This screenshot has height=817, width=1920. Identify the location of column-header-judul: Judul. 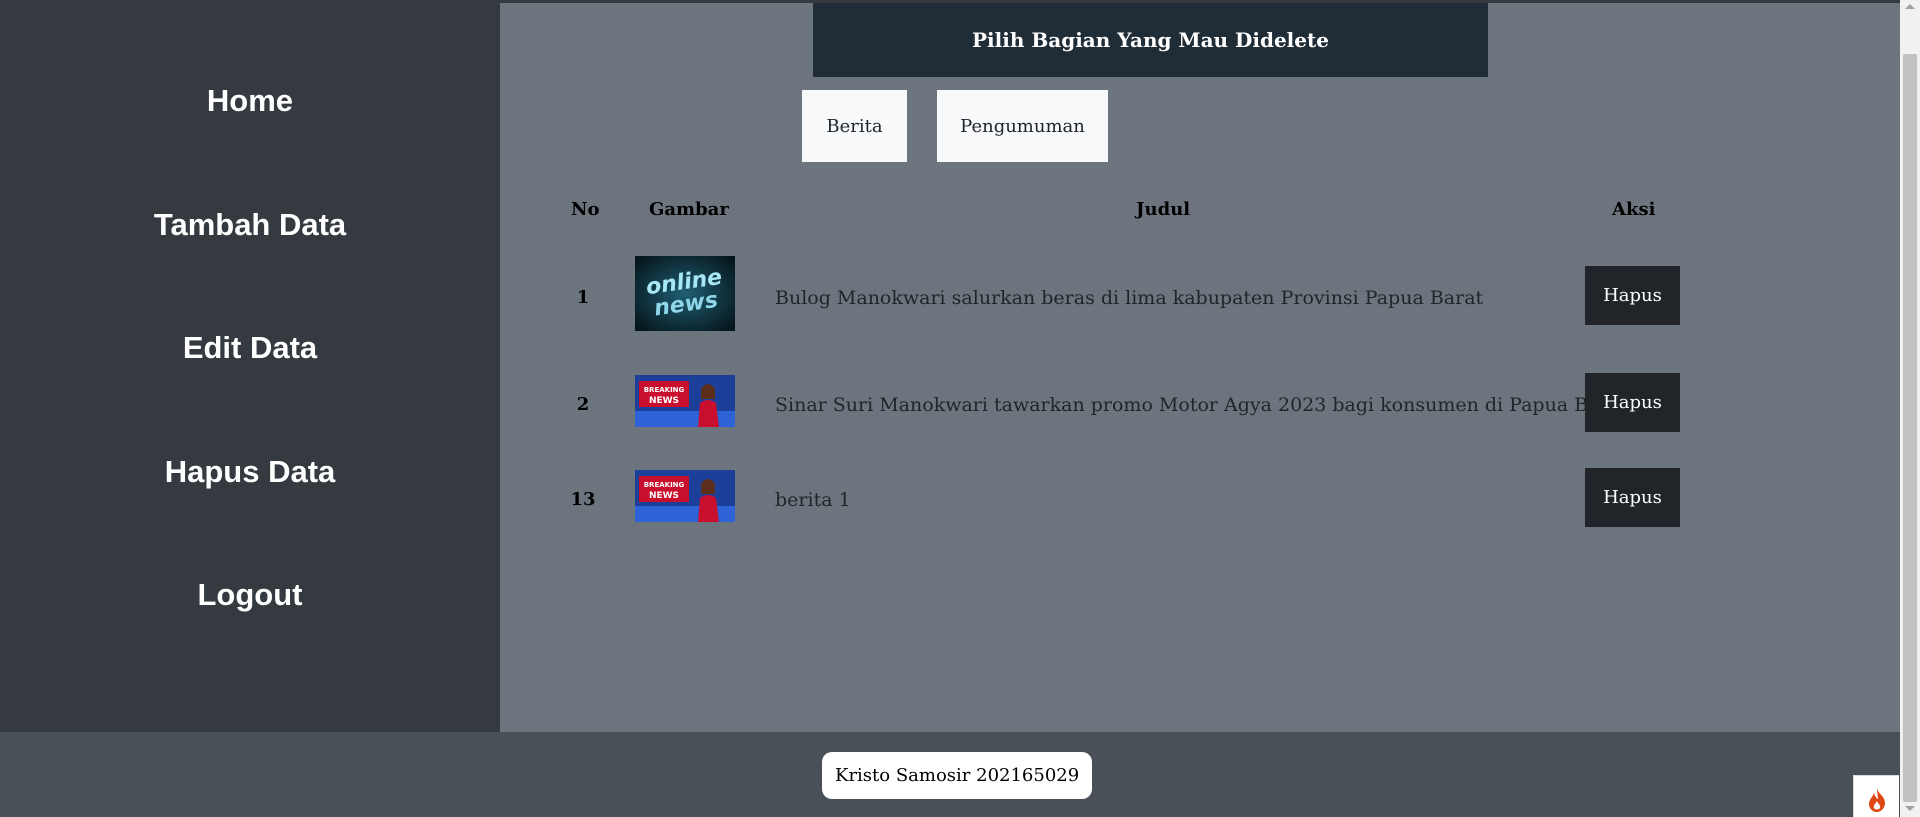
(1163, 209).